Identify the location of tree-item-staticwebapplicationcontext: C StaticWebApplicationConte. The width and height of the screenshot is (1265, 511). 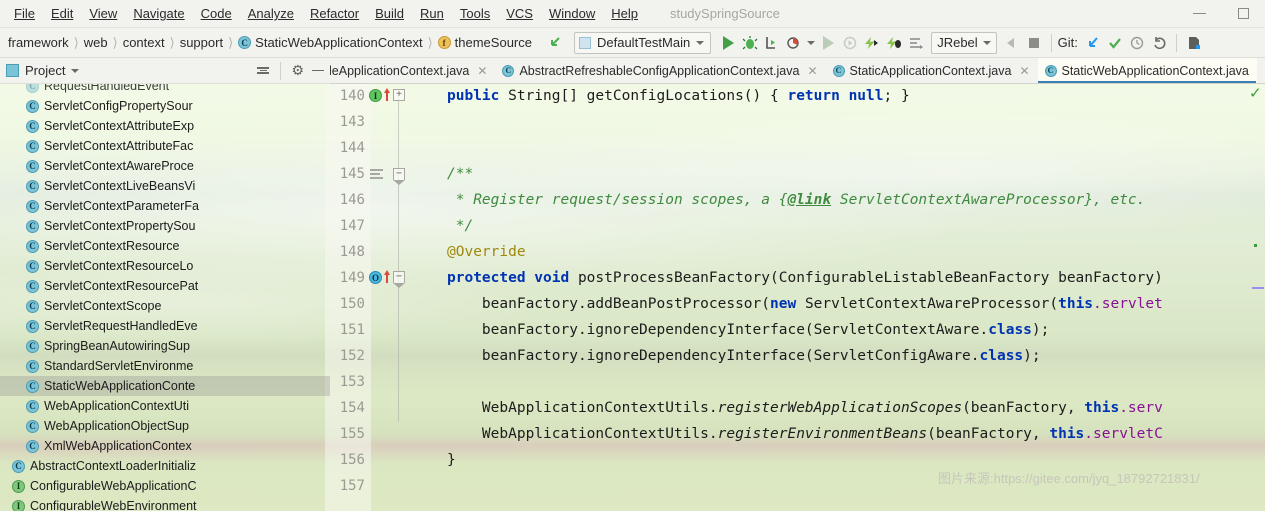
(165, 386).